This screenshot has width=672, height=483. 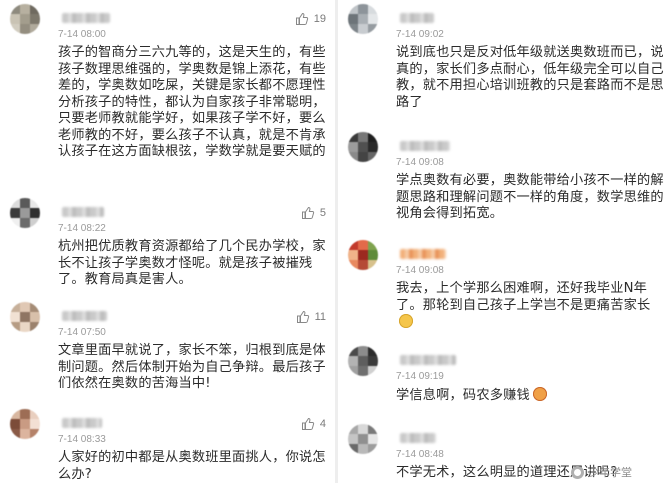 I want to click on comment-time: 7-14 08:22, so click(x=82, y=228).